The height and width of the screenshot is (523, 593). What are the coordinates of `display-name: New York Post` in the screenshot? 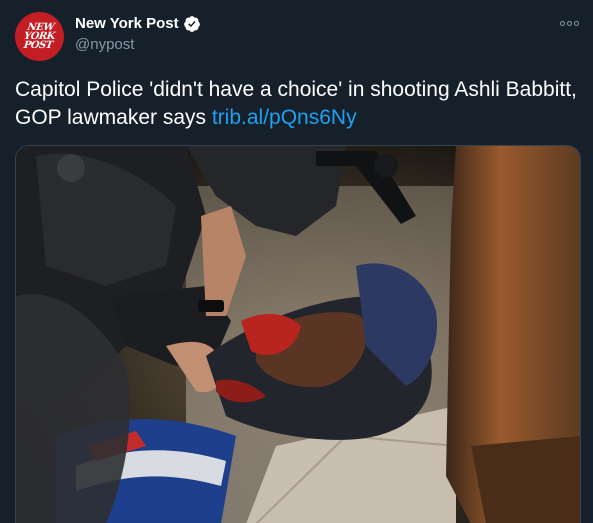 It's located at (127, 24).